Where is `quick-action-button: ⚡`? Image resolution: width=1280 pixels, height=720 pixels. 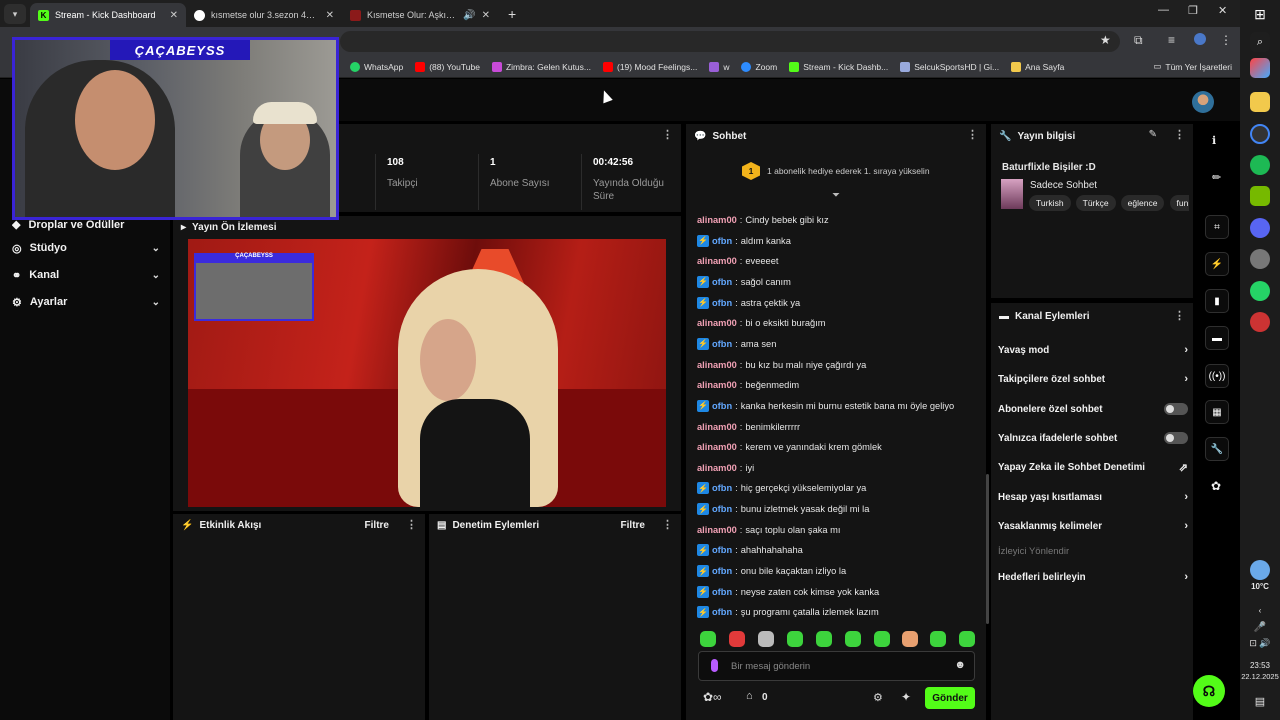
quick-action-button: ⚡ is located at coordinates (1217, 264).